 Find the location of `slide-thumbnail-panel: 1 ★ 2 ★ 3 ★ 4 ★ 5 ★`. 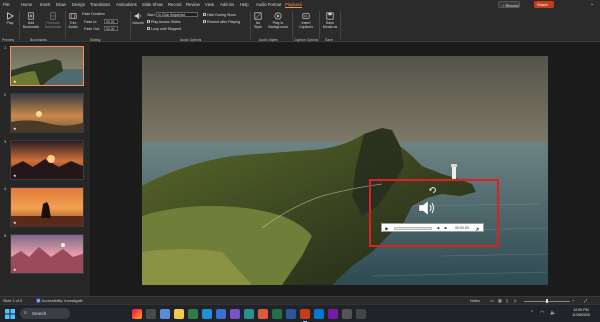

slide-thumbnail-panel: 1 ★ 2 ★ 3 ★ 4 ★ 5 ★ is located at coordinates (45, 169).